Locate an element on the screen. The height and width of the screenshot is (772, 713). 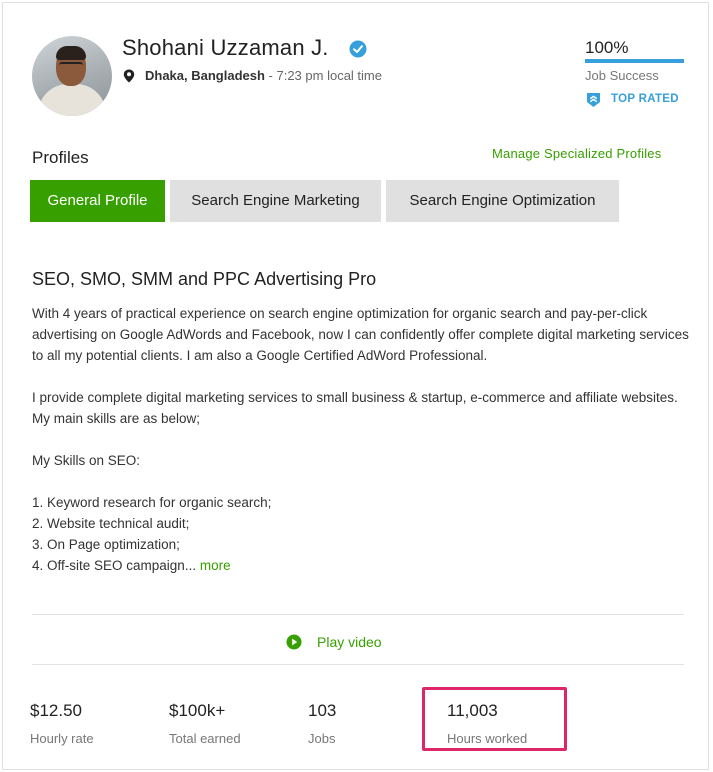
tab-search-engine-optimization: Search Engine Optimization is located at coordinates (502, 201).